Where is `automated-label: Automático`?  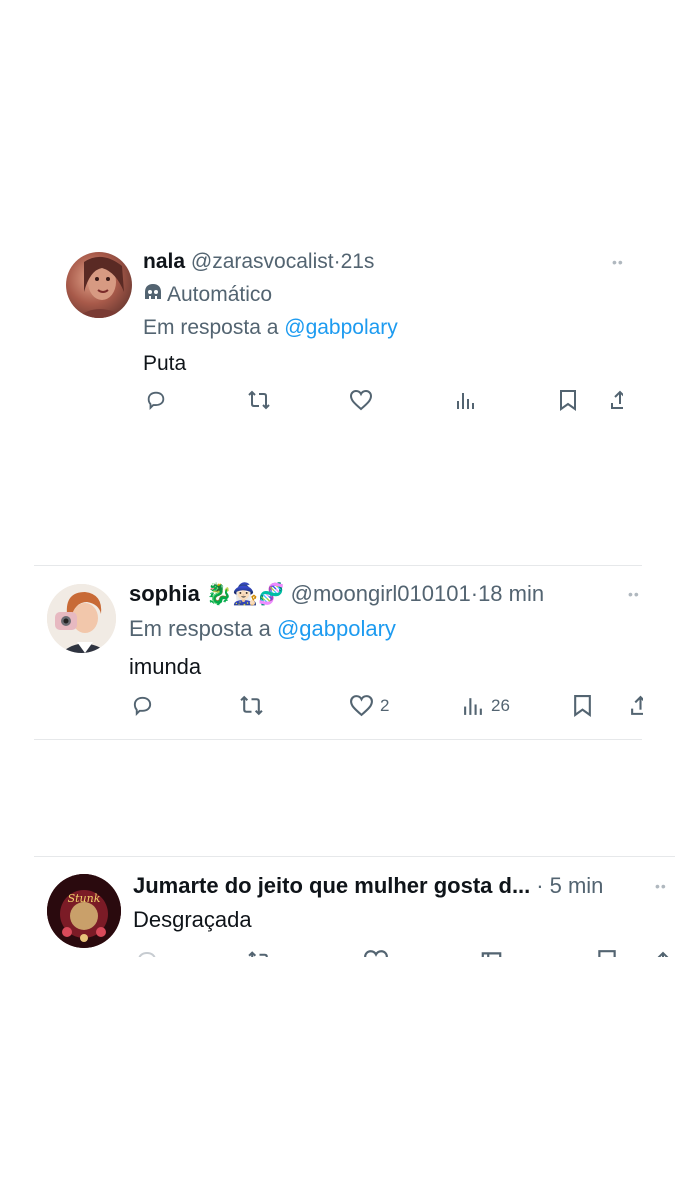 automated-label: Automático is located at coordinates (207, 295).